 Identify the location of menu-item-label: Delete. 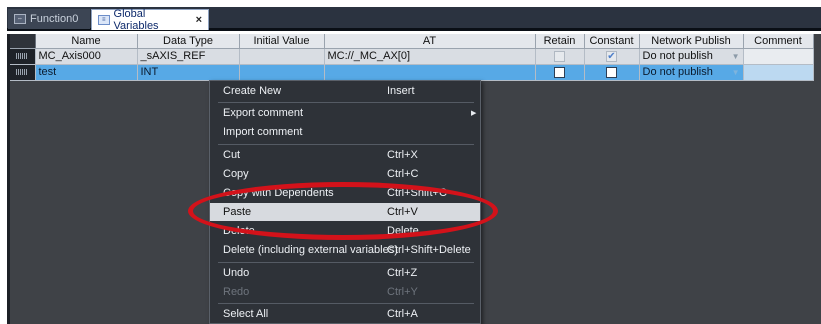
(239, 231).